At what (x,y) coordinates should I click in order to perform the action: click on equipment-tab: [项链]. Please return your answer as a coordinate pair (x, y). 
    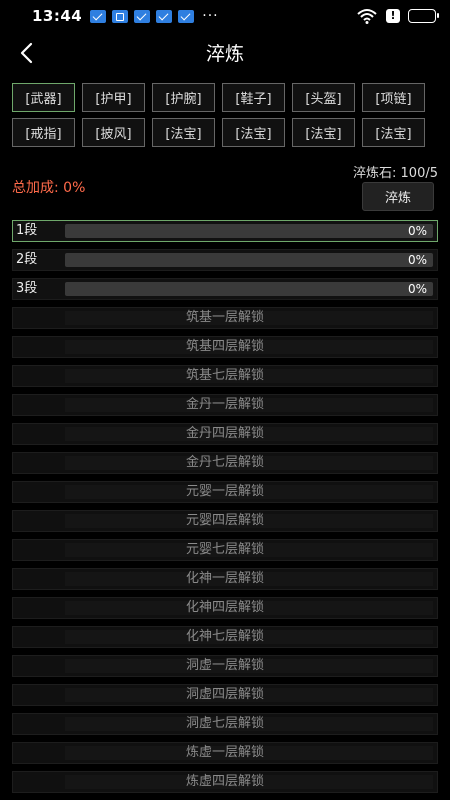
    Looking at the image, I should click on (393, 97).